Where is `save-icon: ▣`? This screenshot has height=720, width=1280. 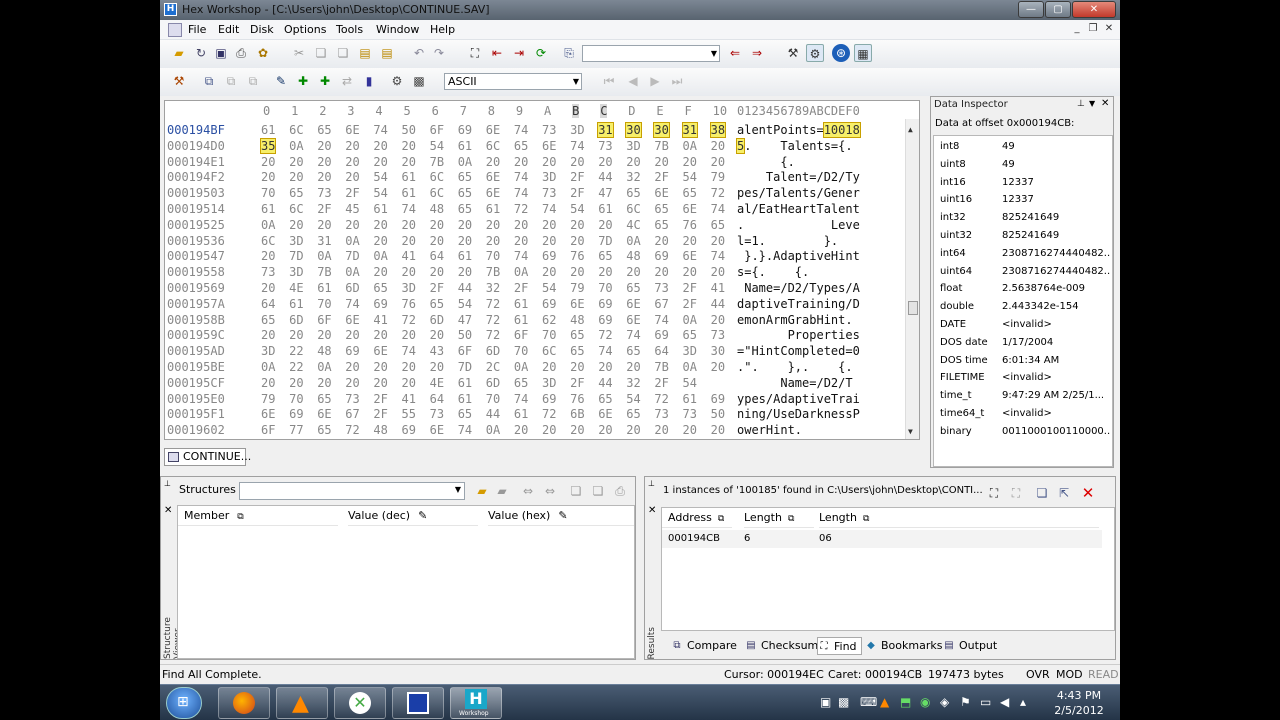
save-icon: ▣ is located at coordinates (221, 53).